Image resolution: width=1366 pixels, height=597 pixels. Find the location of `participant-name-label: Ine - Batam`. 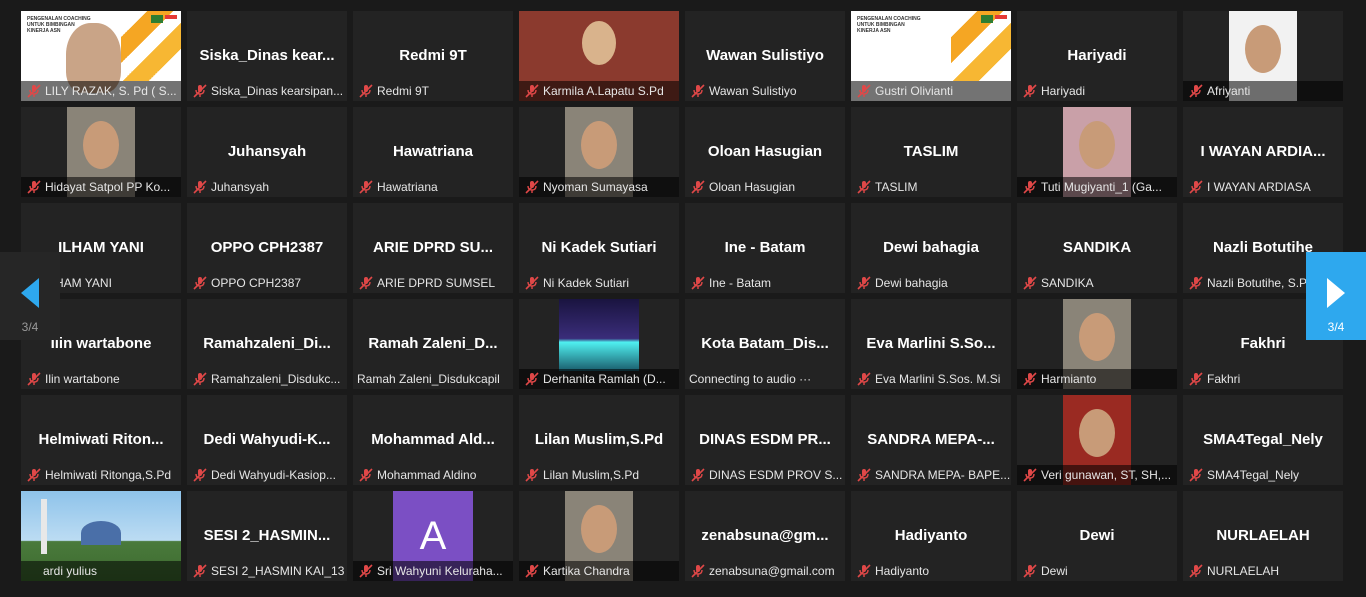

participant-name-label: Ine - Batam is located at coordinates (740, 283).